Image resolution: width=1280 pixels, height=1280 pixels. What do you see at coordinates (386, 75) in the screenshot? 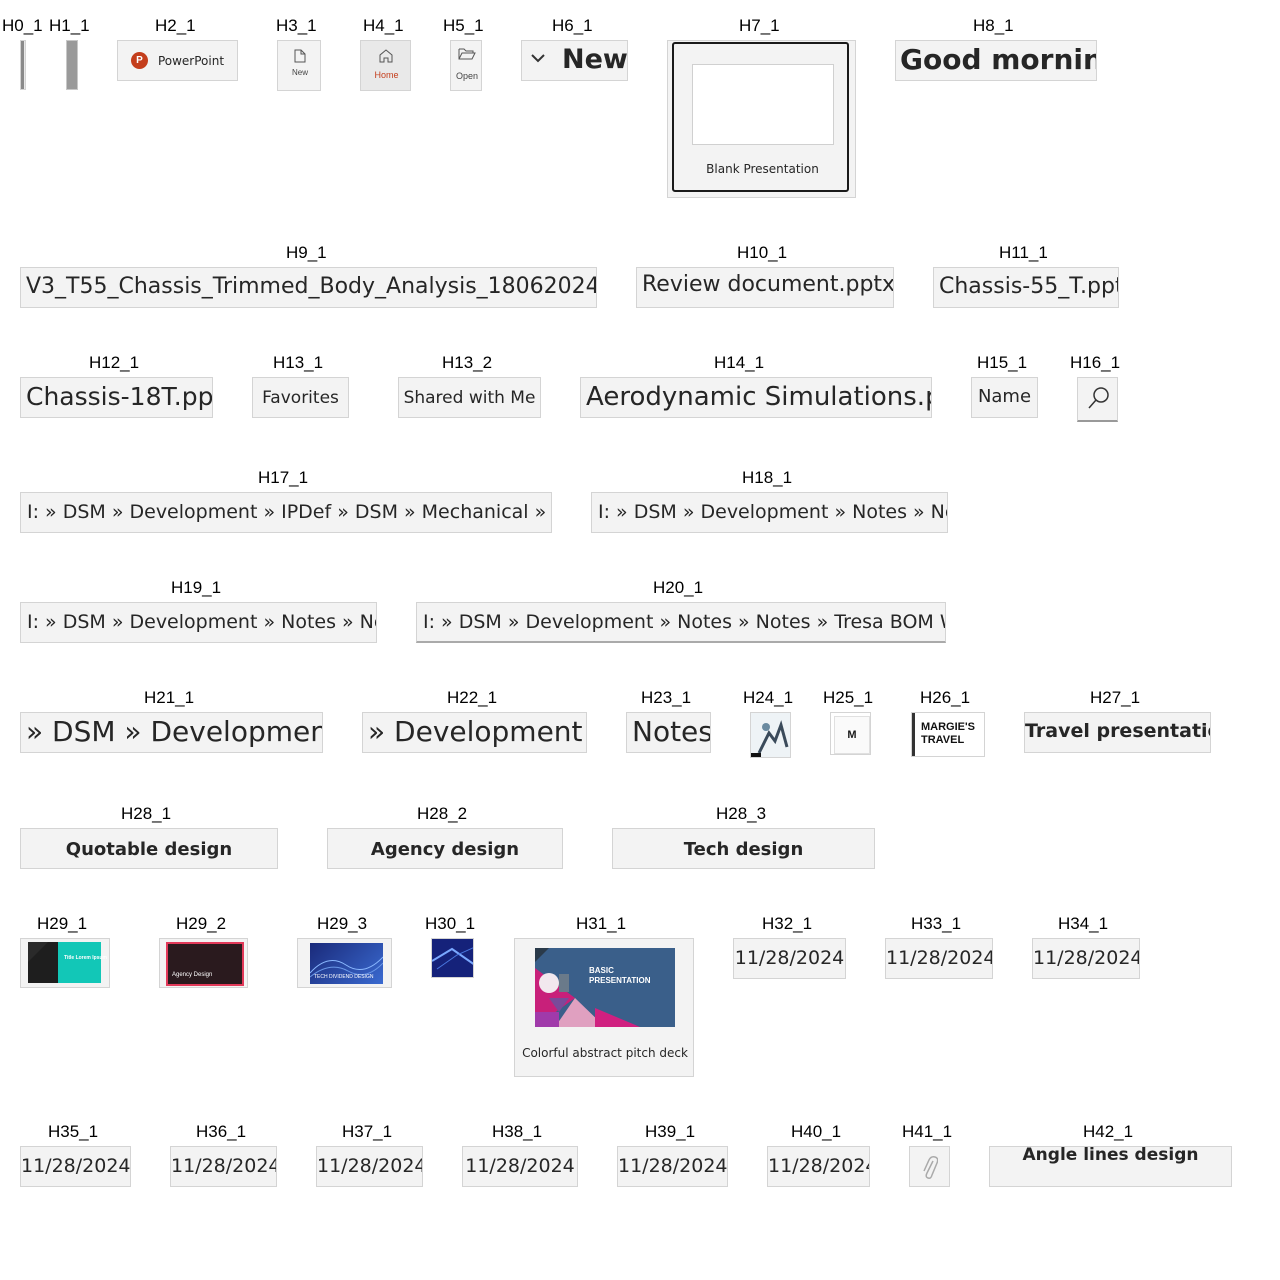
I see `nav-home-label: Home` at bounding box center [386, 75].